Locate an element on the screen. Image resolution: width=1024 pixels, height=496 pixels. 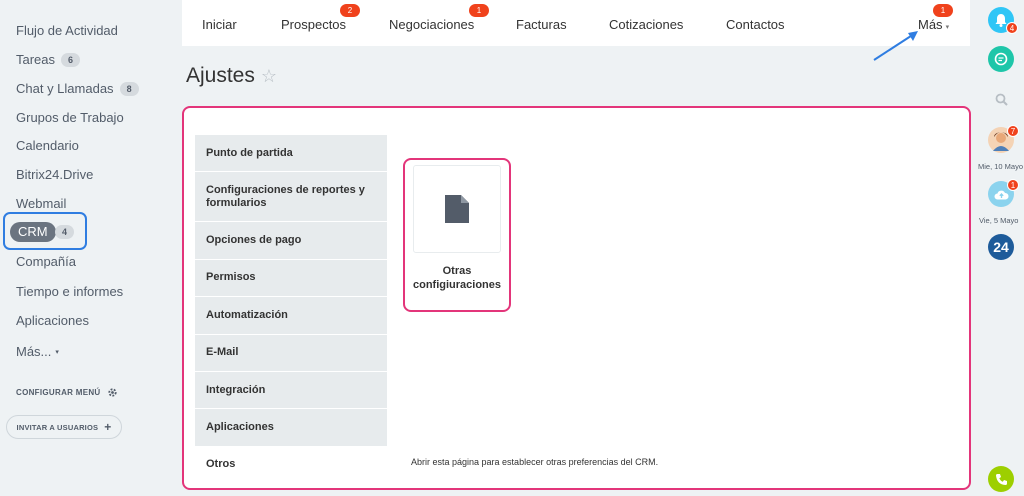
sidebar-item-time-reports: Tiempo e informes is located at coordinates (69, 291).